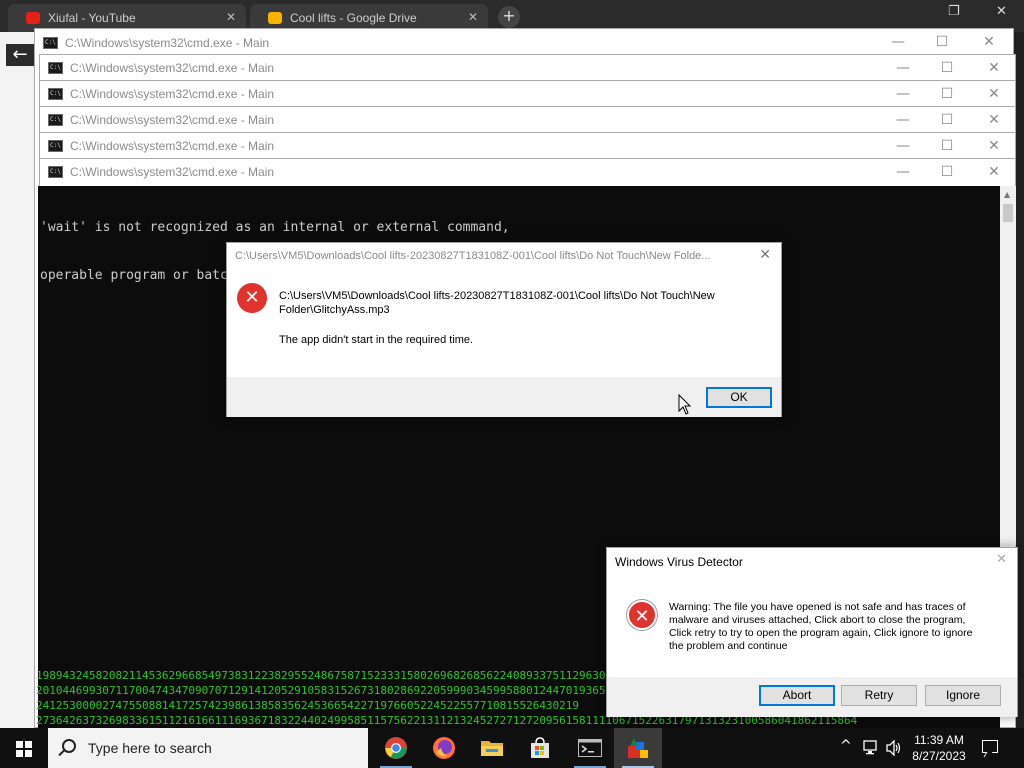  I want to click on store-taskbar-button, so click(540, 748).